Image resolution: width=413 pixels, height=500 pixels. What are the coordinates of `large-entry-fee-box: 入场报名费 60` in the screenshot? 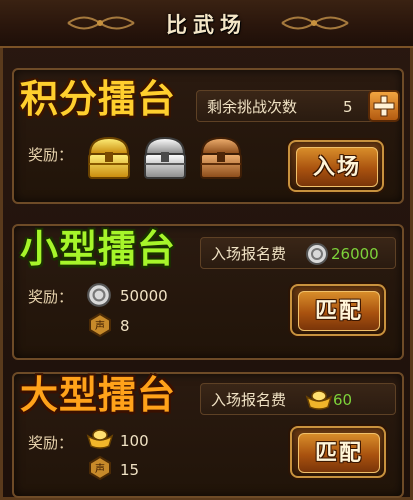 It's located at (298, 399).